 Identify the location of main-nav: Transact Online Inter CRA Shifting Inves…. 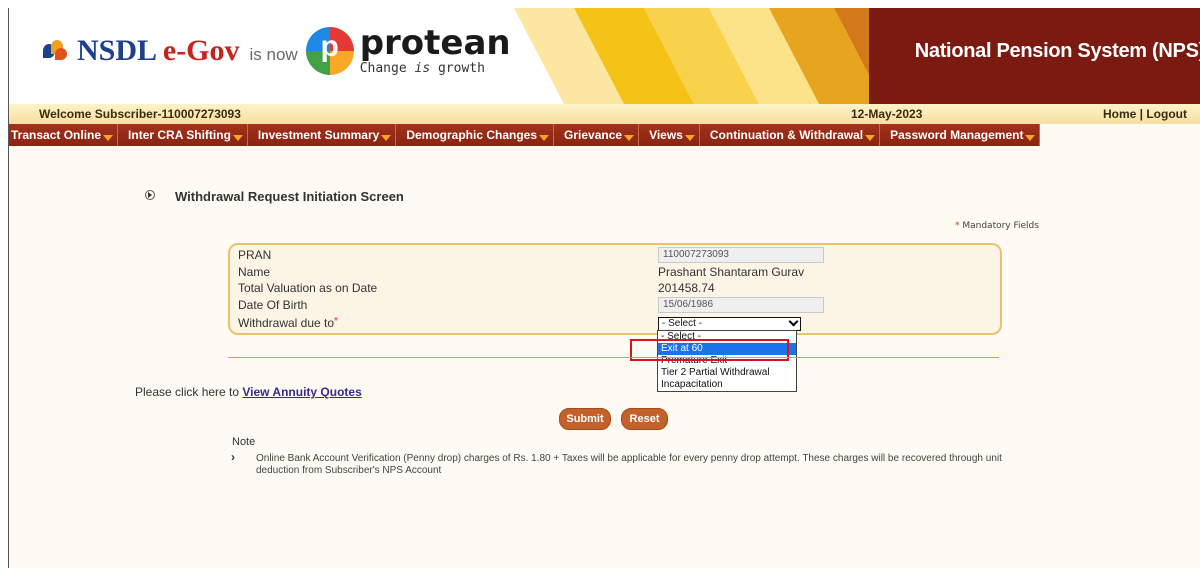
(604, 135).